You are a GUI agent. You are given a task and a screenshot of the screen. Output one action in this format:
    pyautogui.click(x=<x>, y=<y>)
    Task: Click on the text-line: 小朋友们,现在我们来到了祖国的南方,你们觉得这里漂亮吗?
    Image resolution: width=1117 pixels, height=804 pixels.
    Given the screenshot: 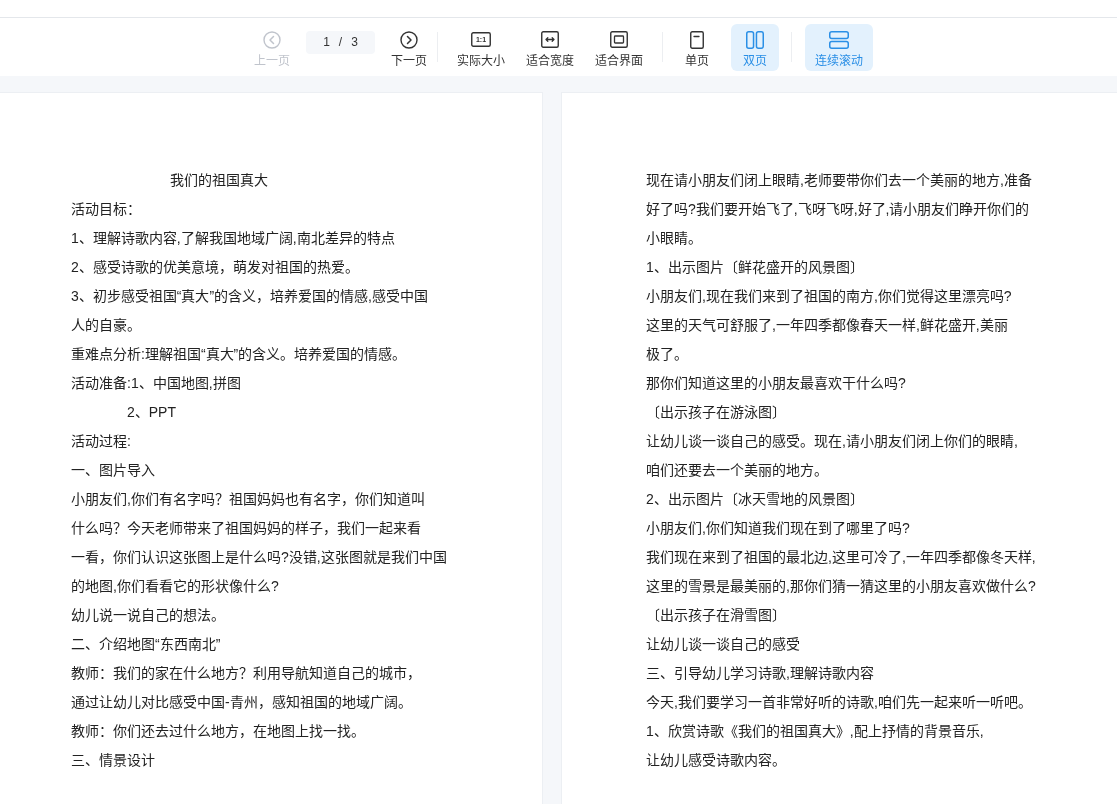 What is the action you would take?
    pyautogui.click(x=829, y=296)
    